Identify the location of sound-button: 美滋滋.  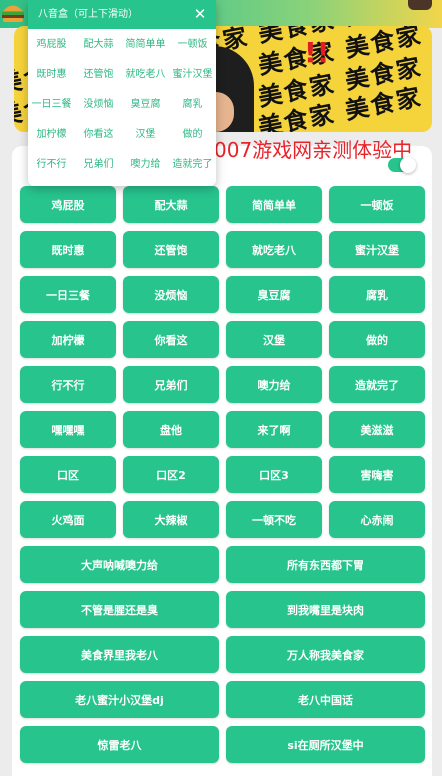
(377, 429).